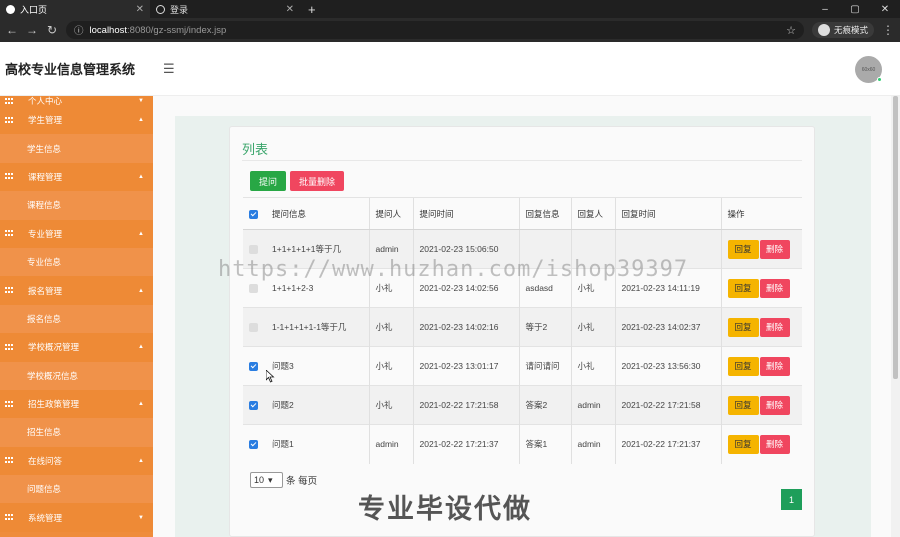 The width and height of the screenshot is (900, 537). Describe the element at coordinates (75, 9) in the screenshot. I see `browser-tab-home: 入口页 ✕` at that location.